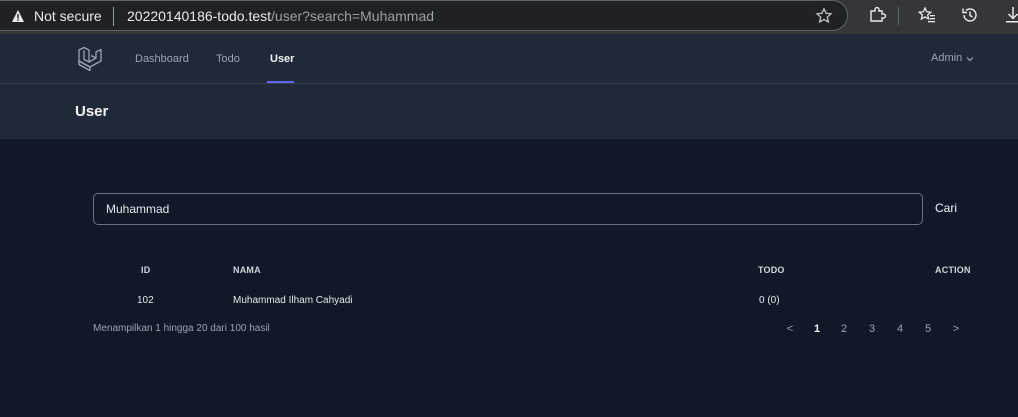  What do you see at coordinates (181, 328) in the screenshot?
I see `pagination-summary: Menampilkan 1 hingga 20 dari 100 hasil` at bounding box center [181, 328].